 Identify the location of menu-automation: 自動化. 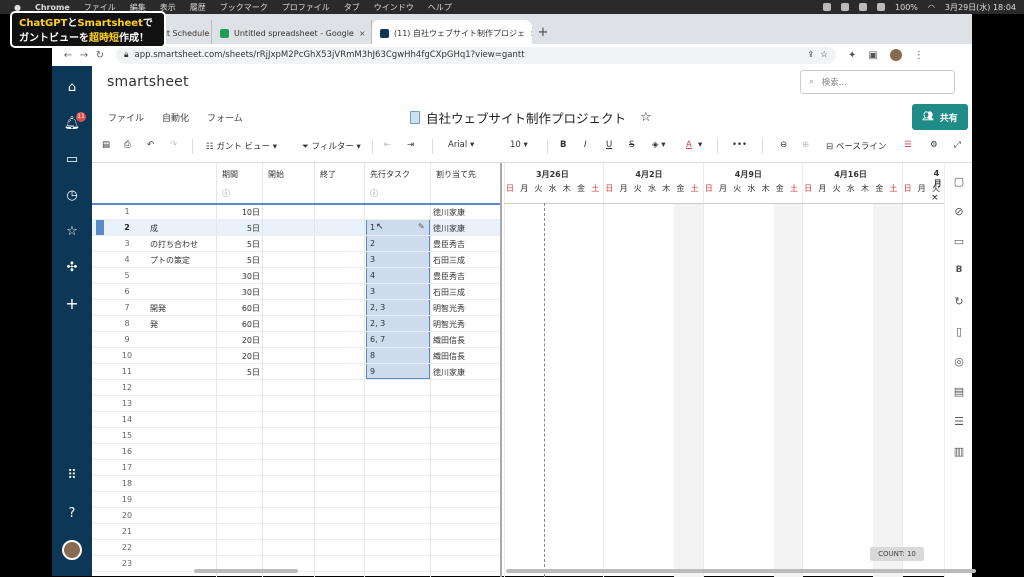
(175, 117).